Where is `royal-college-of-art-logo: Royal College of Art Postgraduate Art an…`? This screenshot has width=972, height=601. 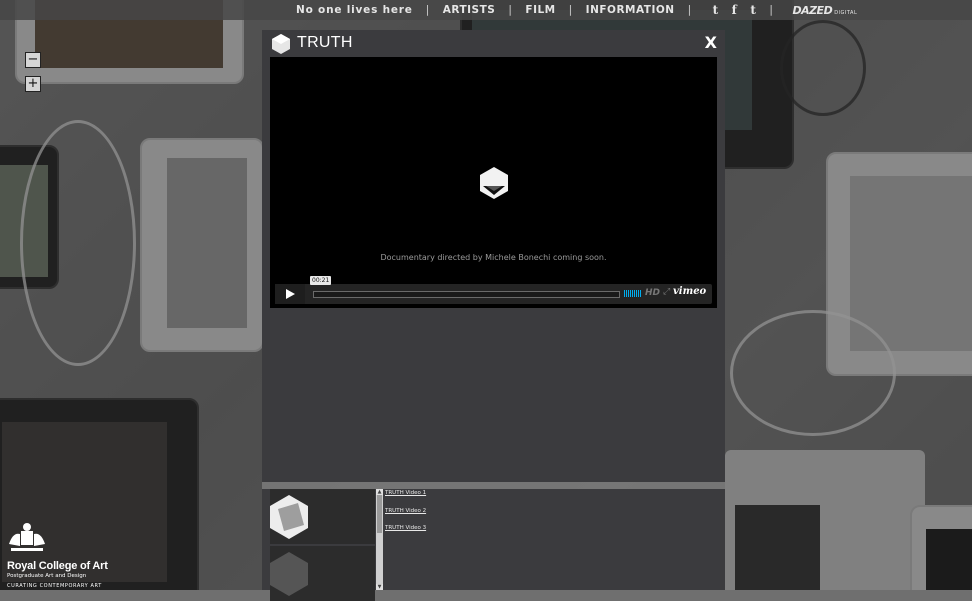
royal-college-of-art-logo: Royal College of Art Postgraduate Art an… is located at coordinates (57, 555).